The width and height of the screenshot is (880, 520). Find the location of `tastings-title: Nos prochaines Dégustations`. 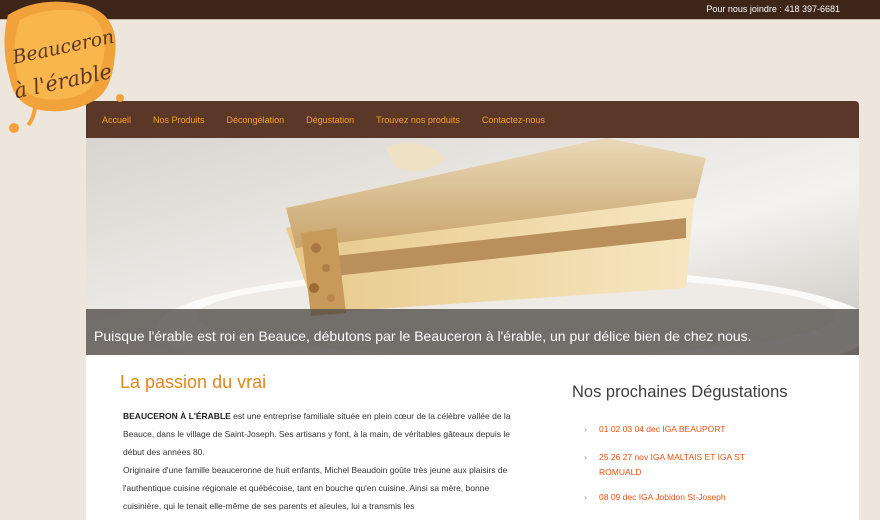

tastings-title: Nos prochaines Dégustations is located at coordinates (680, 392).